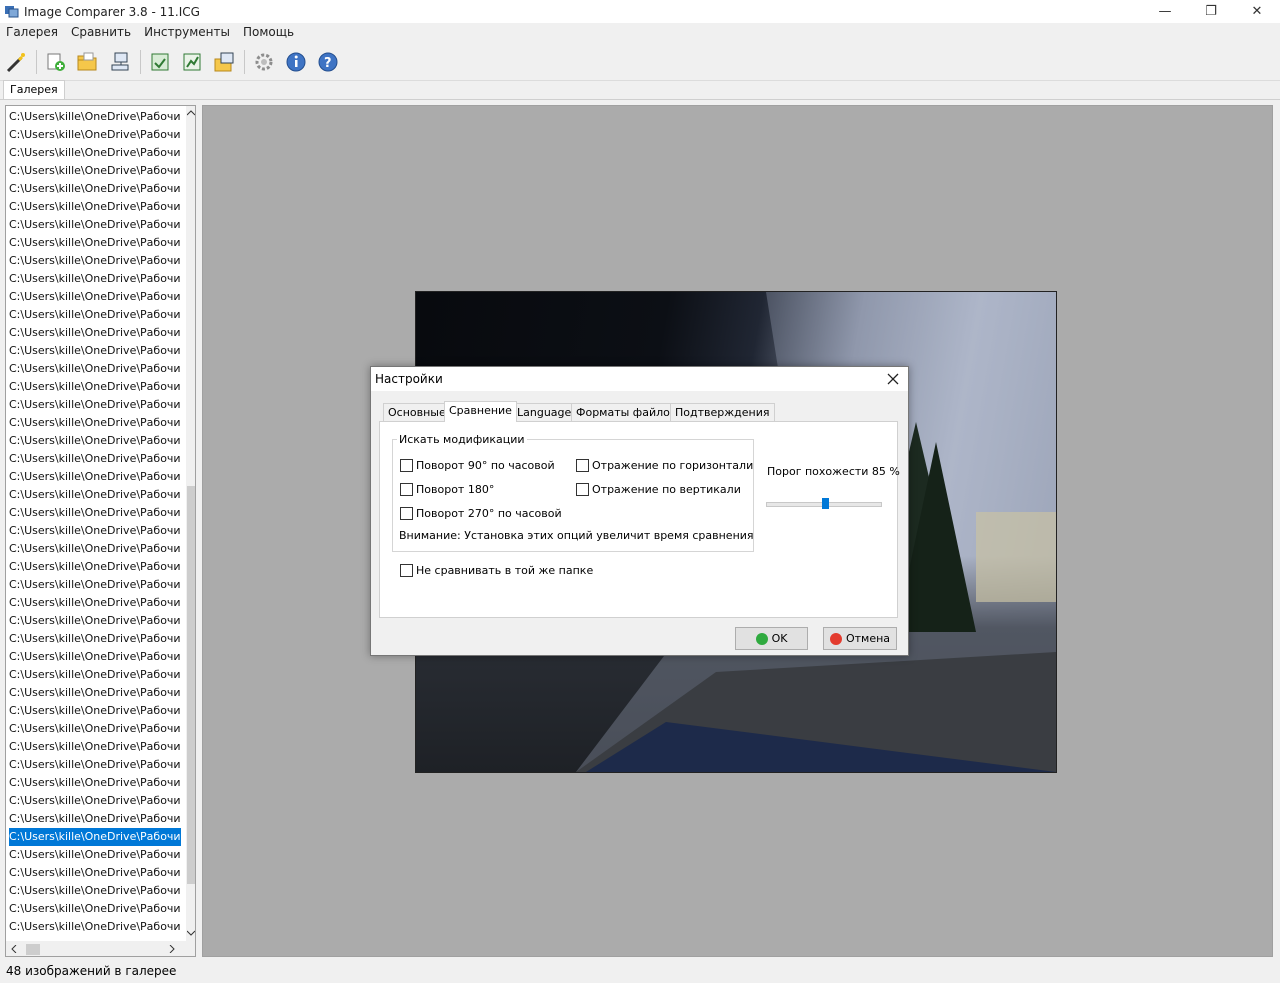 The width and height of the screenshot is (1280, 983). I want to click on help-button: ?, so click(328, 62).